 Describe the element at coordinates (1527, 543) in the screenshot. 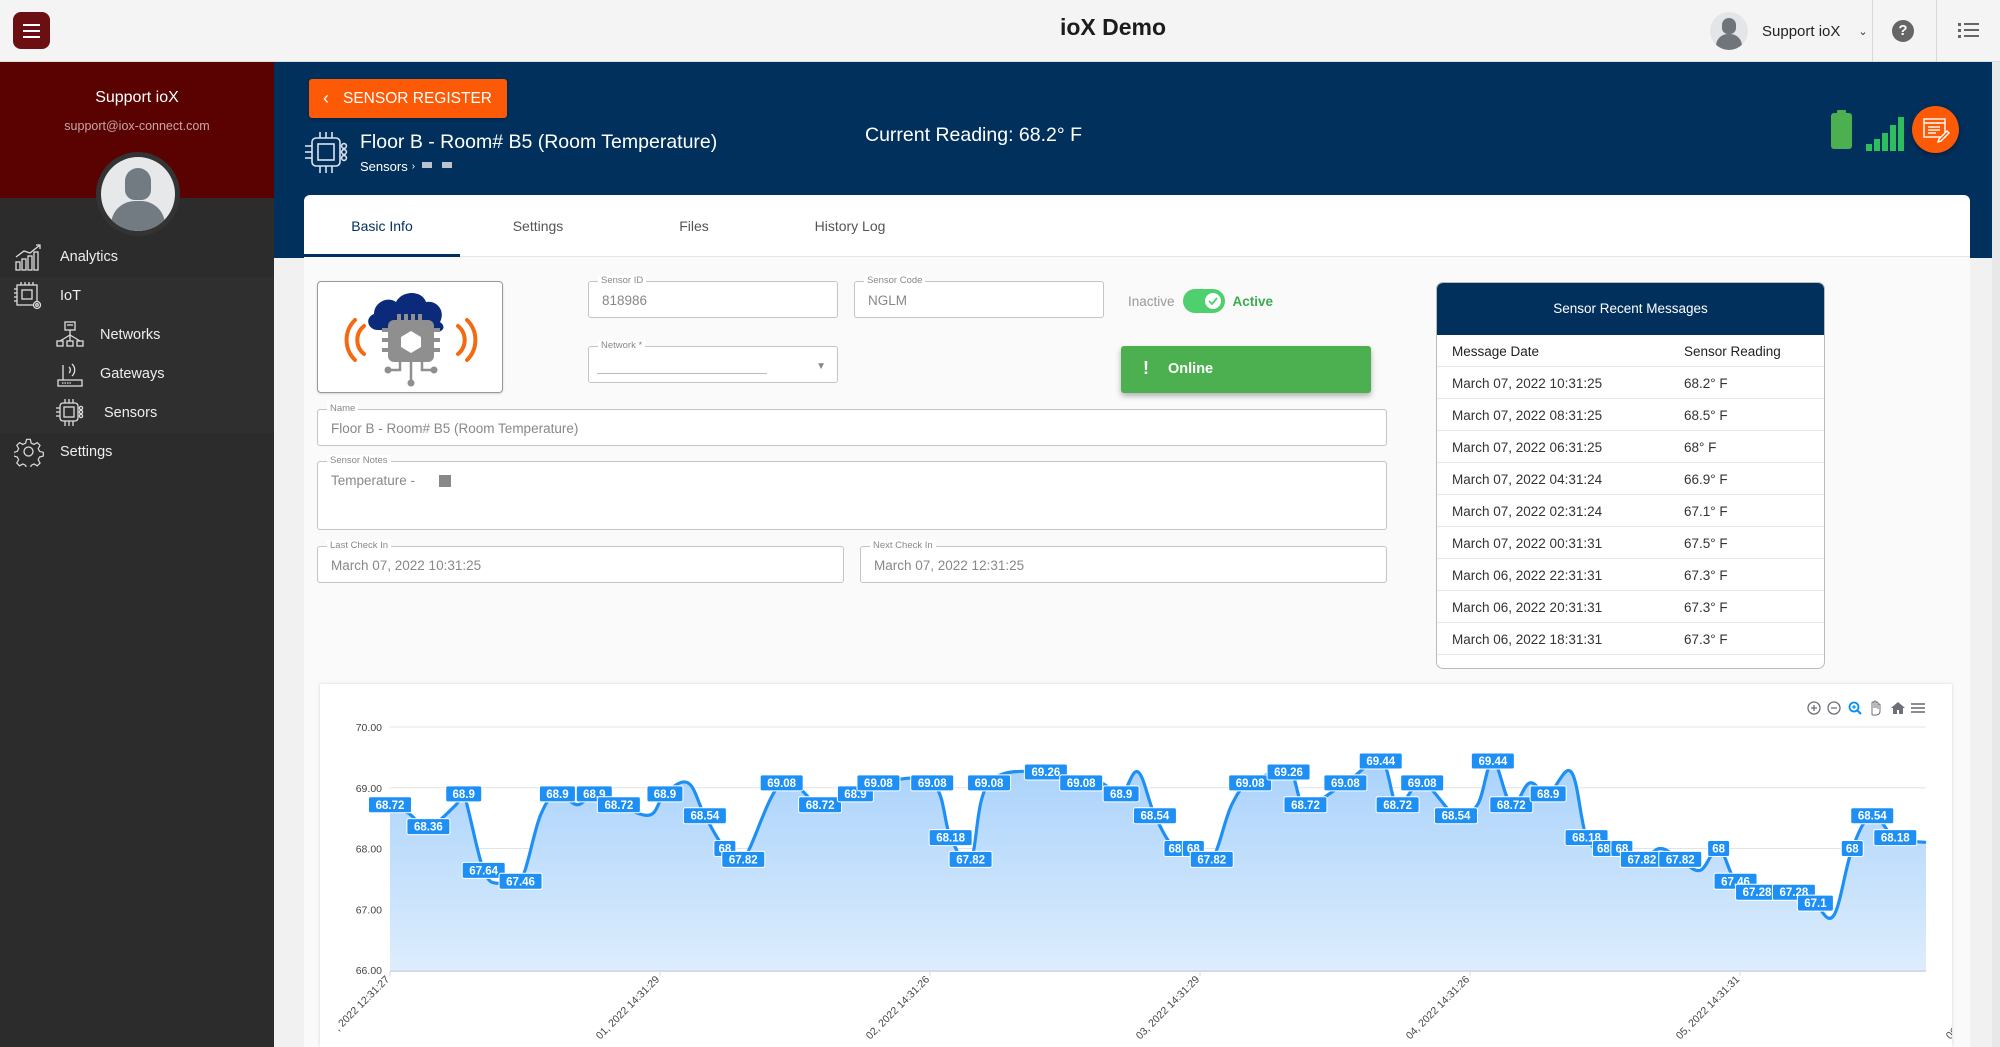

I see `message-date-cell: March 07, 2022 00:31:31` at that location.